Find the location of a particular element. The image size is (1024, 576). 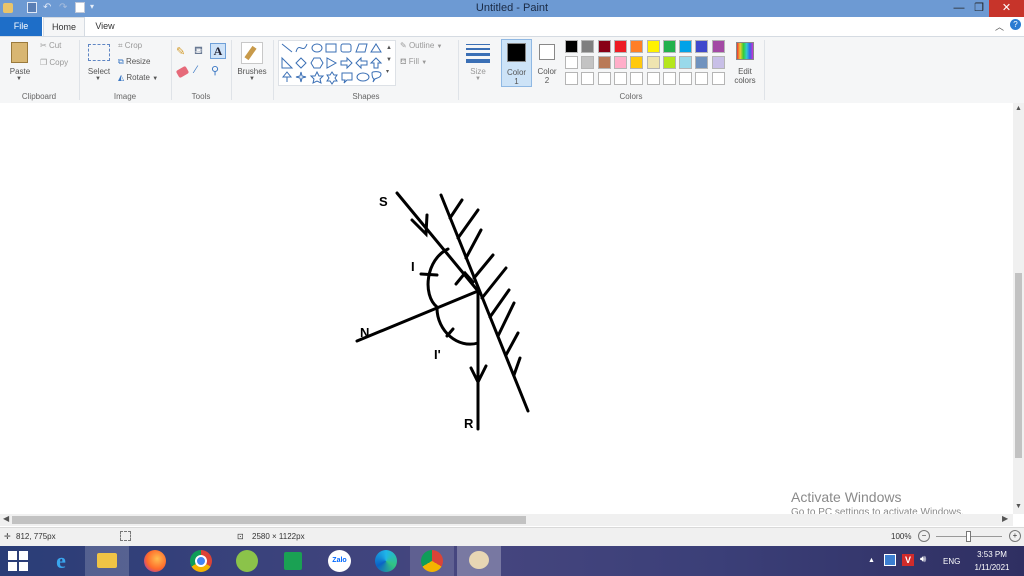

zoom-out-button: − is located at coordinates (924, 536).